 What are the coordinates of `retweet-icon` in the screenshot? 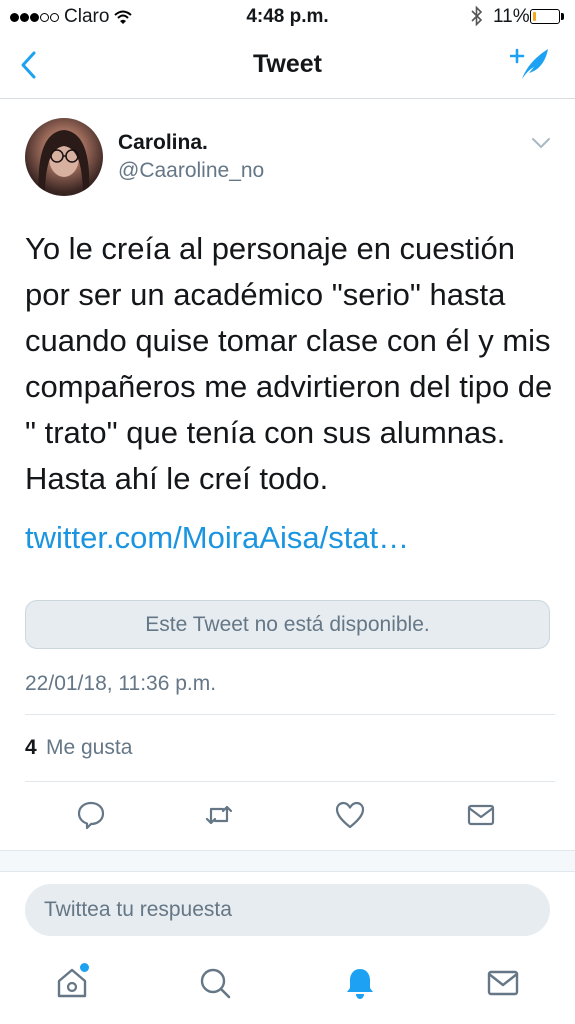 It's located at (219, 815).